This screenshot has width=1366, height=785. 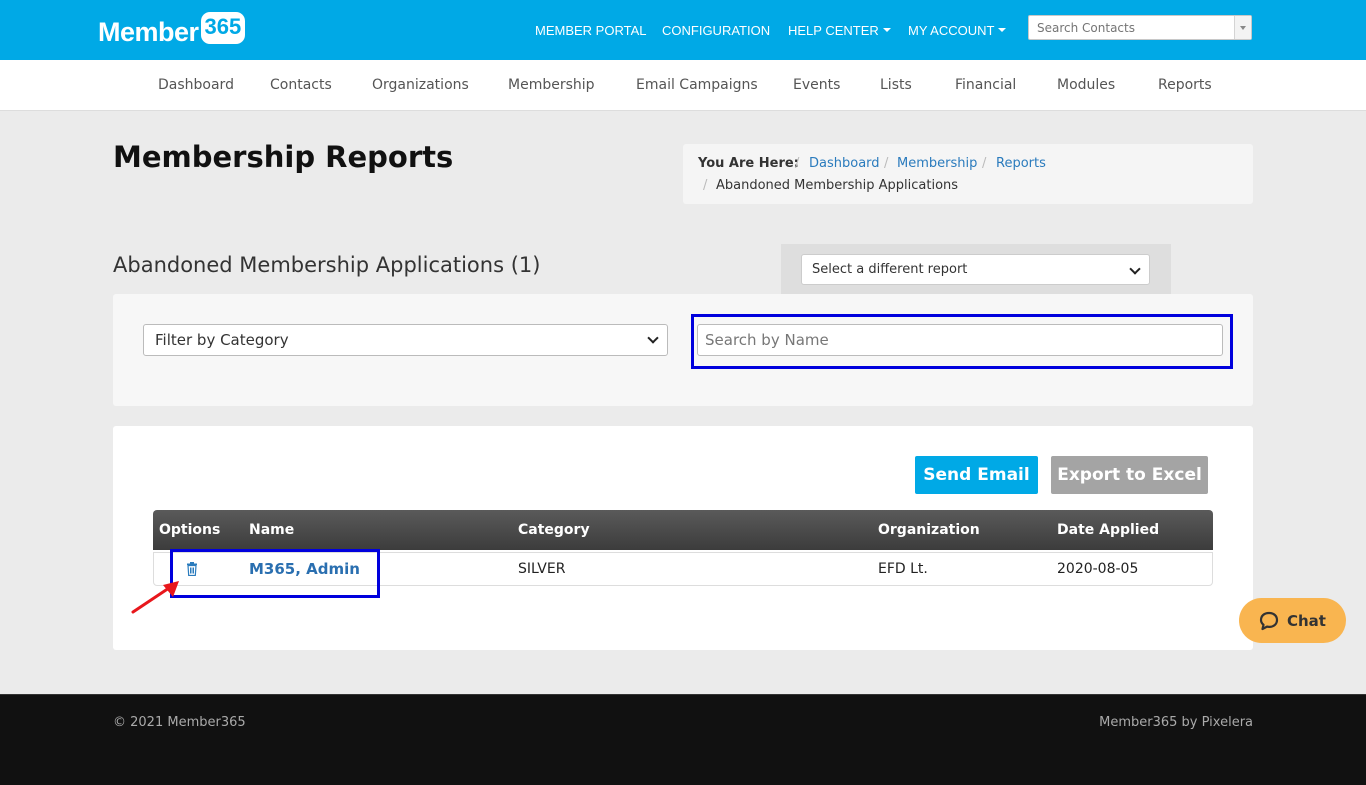 I want to click on nav-help-center: HELP CENTER, so click(x=839, y=30).